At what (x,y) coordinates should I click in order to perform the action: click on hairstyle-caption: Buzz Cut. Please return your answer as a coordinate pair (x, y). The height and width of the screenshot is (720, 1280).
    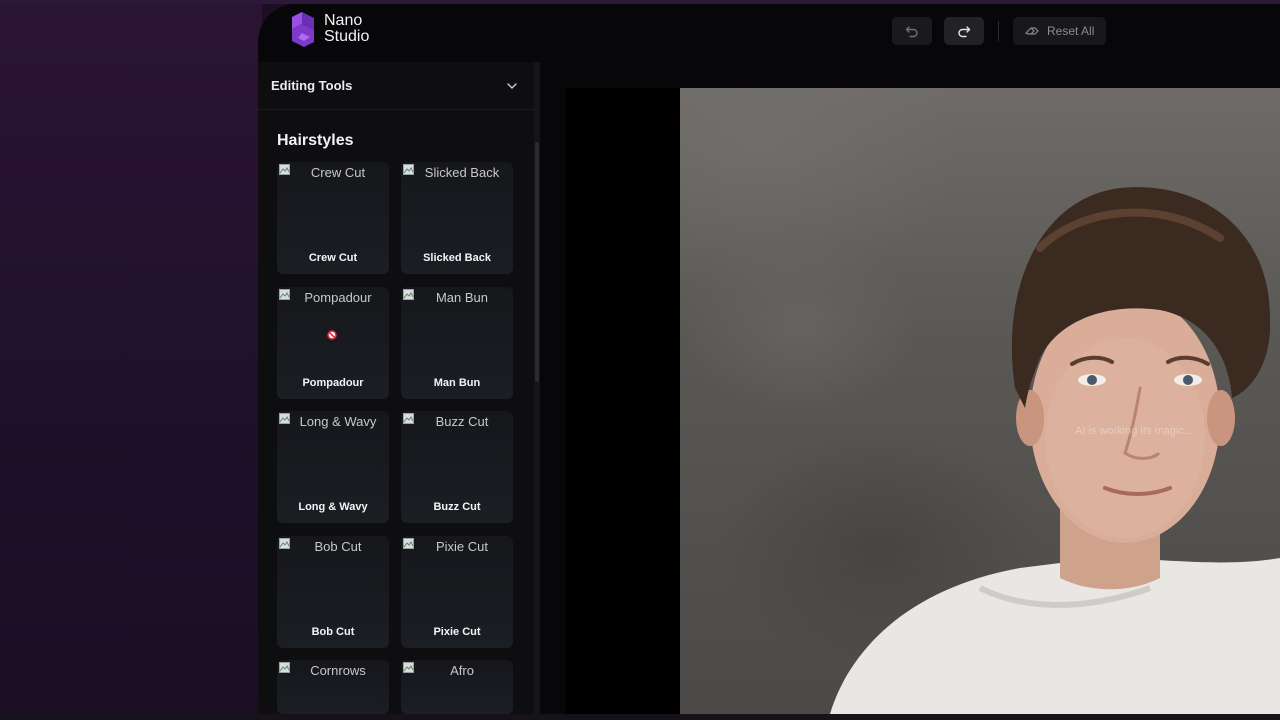
    Looking at the image, I should click on (457, 507).